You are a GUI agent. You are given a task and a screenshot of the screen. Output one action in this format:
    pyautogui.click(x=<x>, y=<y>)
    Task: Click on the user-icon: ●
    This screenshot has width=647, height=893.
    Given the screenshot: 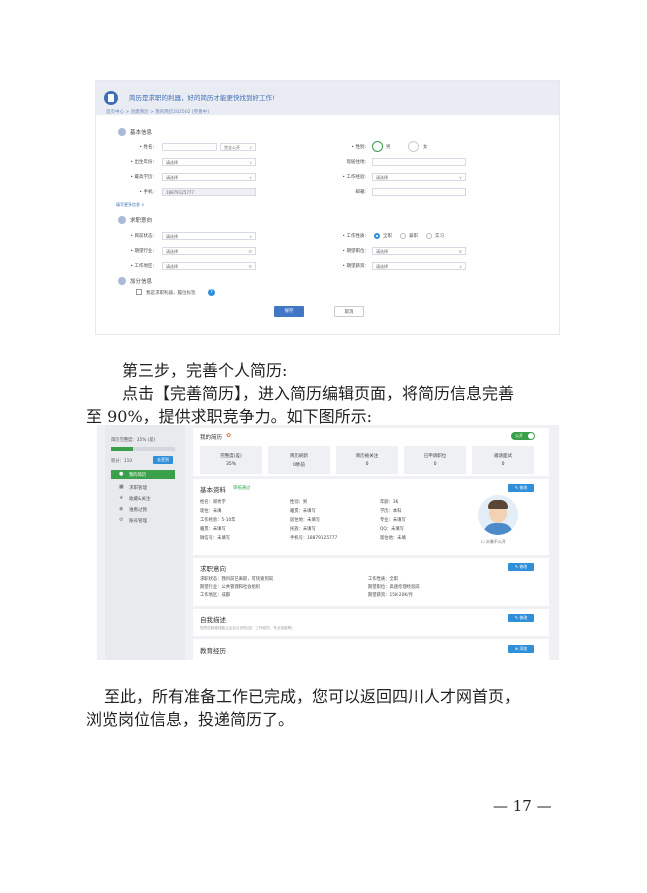 What is the action you would take?
    pyautogui.click(x=121, y=474)
    